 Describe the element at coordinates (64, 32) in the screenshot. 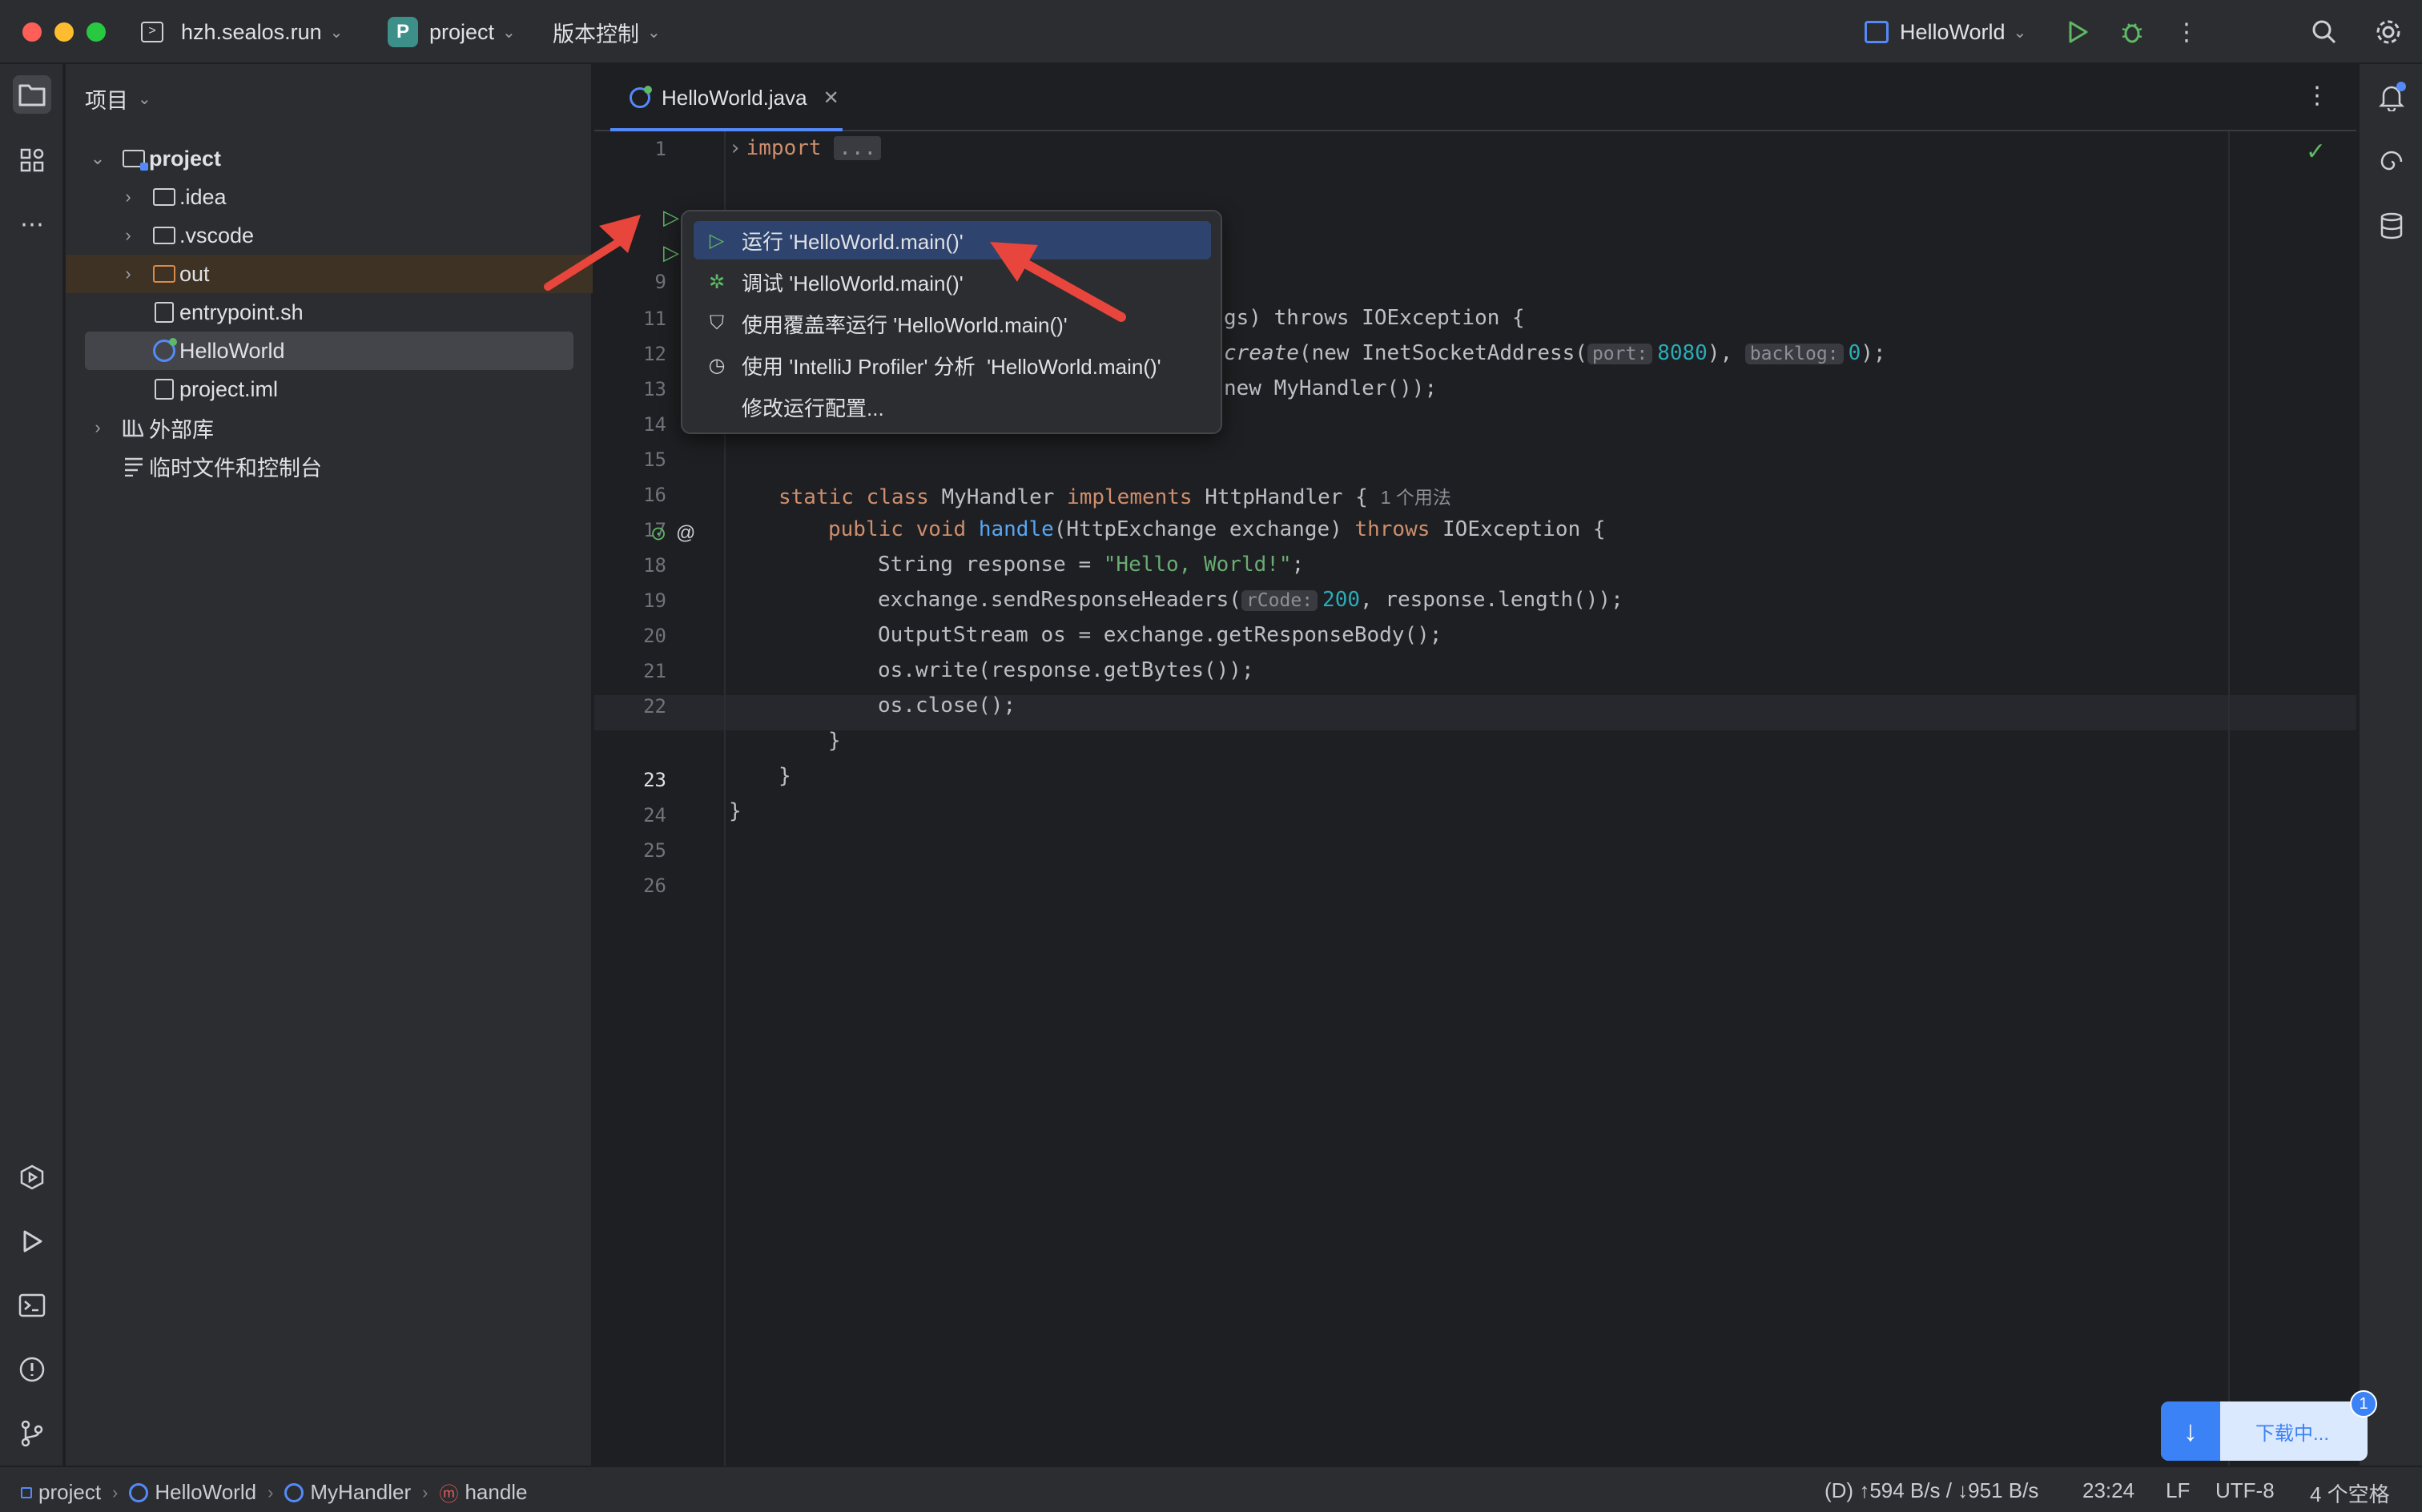

I see `minimize-window-button` at that location.